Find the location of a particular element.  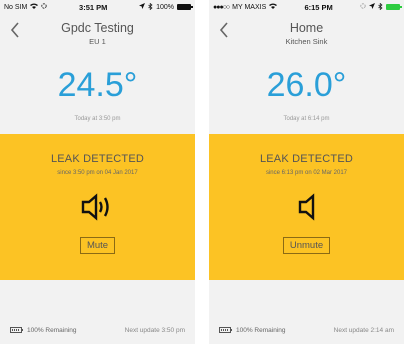

unmute-button: Unmute is located at coordinates (306, 245).